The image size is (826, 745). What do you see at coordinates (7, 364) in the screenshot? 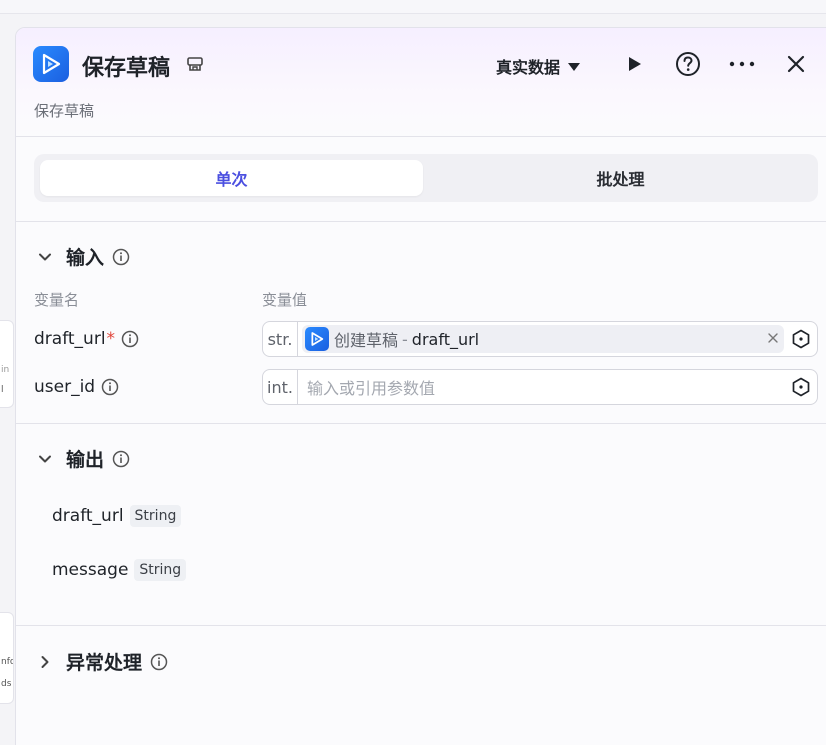
I see `canvas-node-card: in l` at bounding box center [7, 364].